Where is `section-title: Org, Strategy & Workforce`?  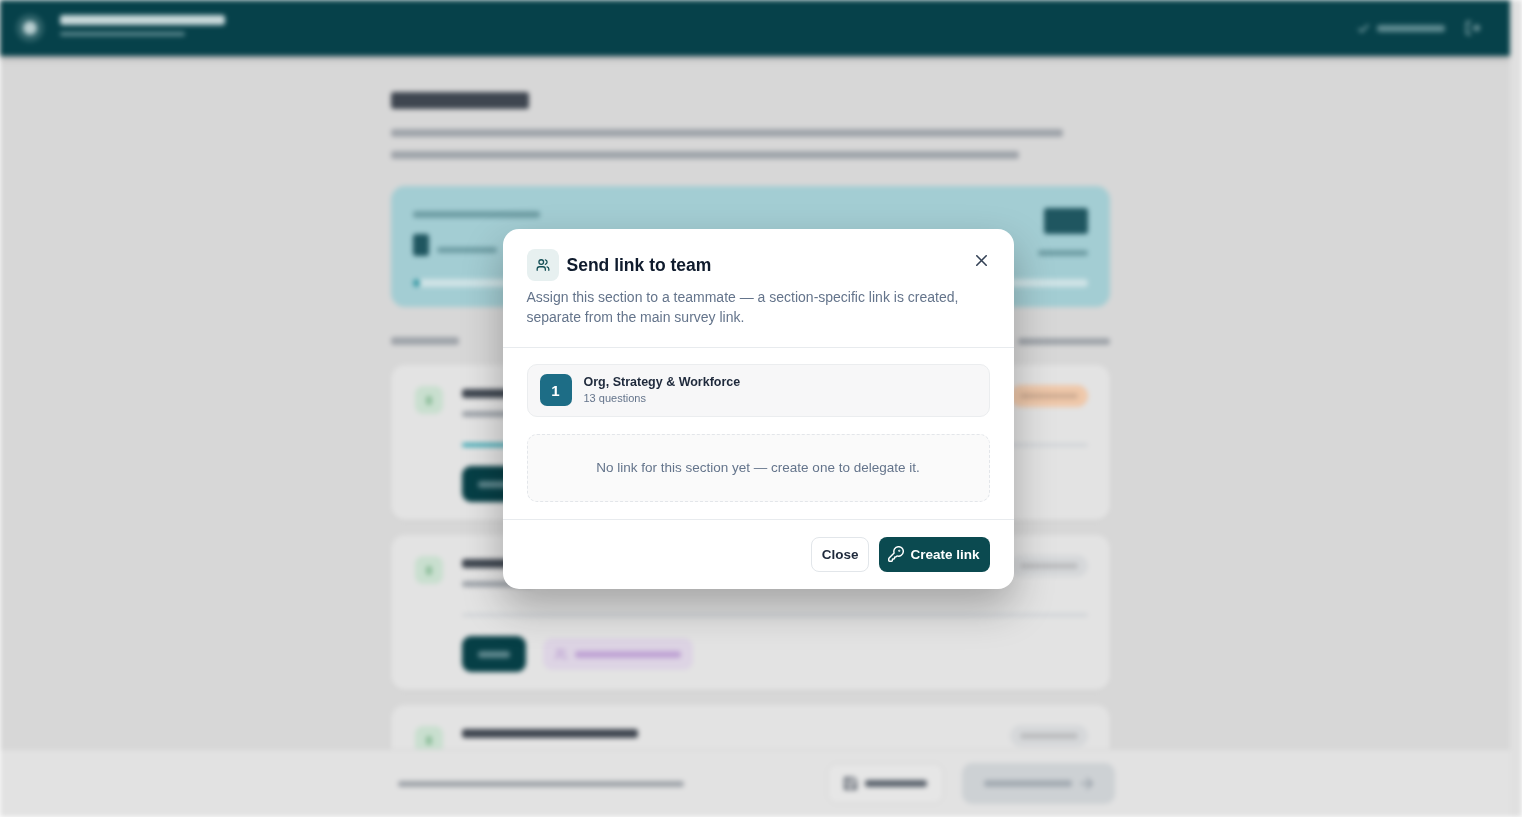 section-title: Org, Strategy & Workforce is located at coordinates (662, 382).